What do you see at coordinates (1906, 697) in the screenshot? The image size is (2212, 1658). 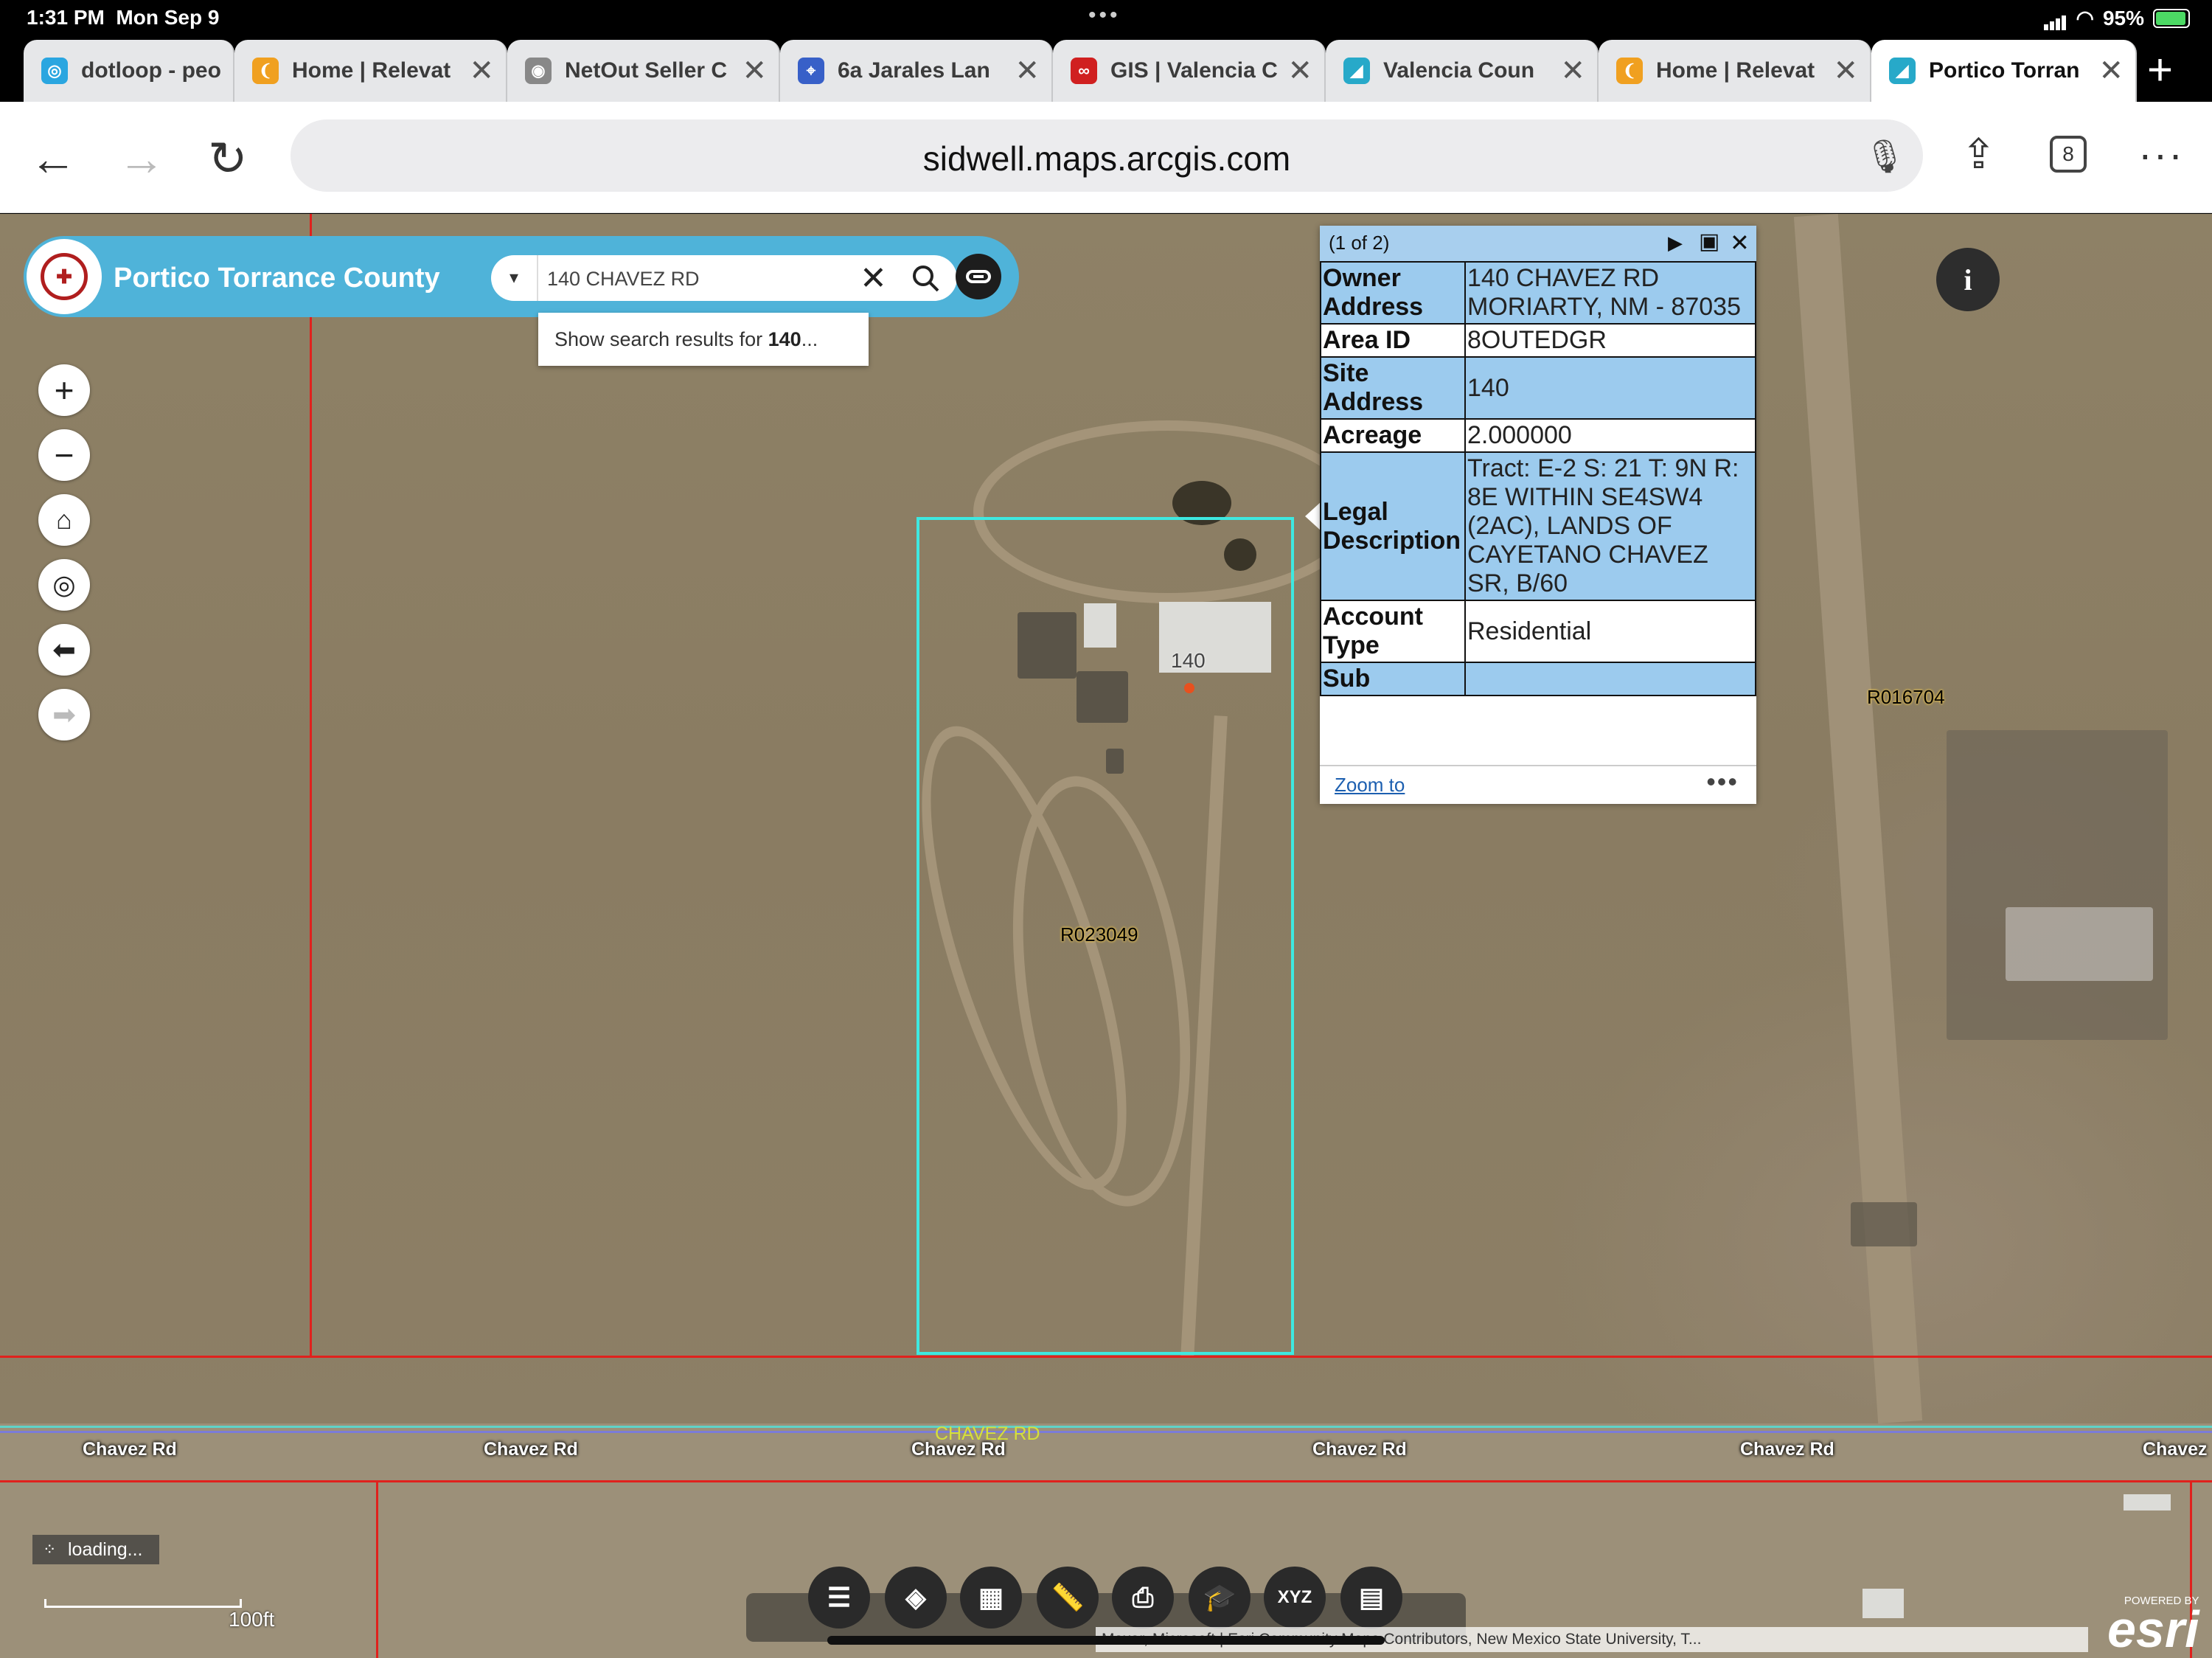 I see `parcel-id-label: R016704` at bounding box center [1906, 697].